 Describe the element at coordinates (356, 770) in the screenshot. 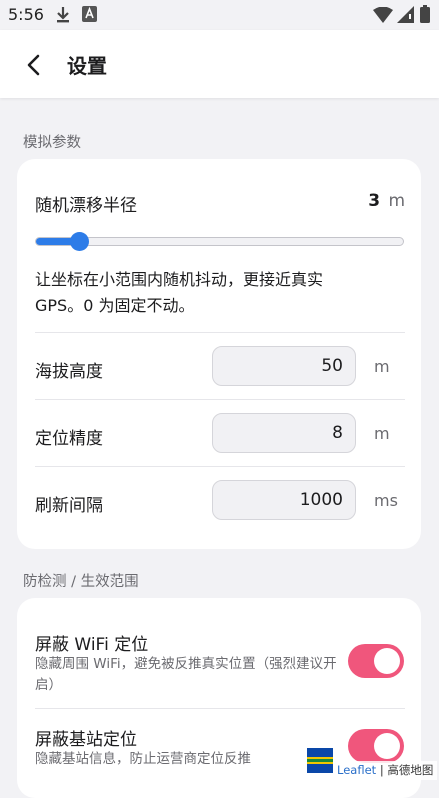

I see `leaflet-link: Leaflet` at that location.